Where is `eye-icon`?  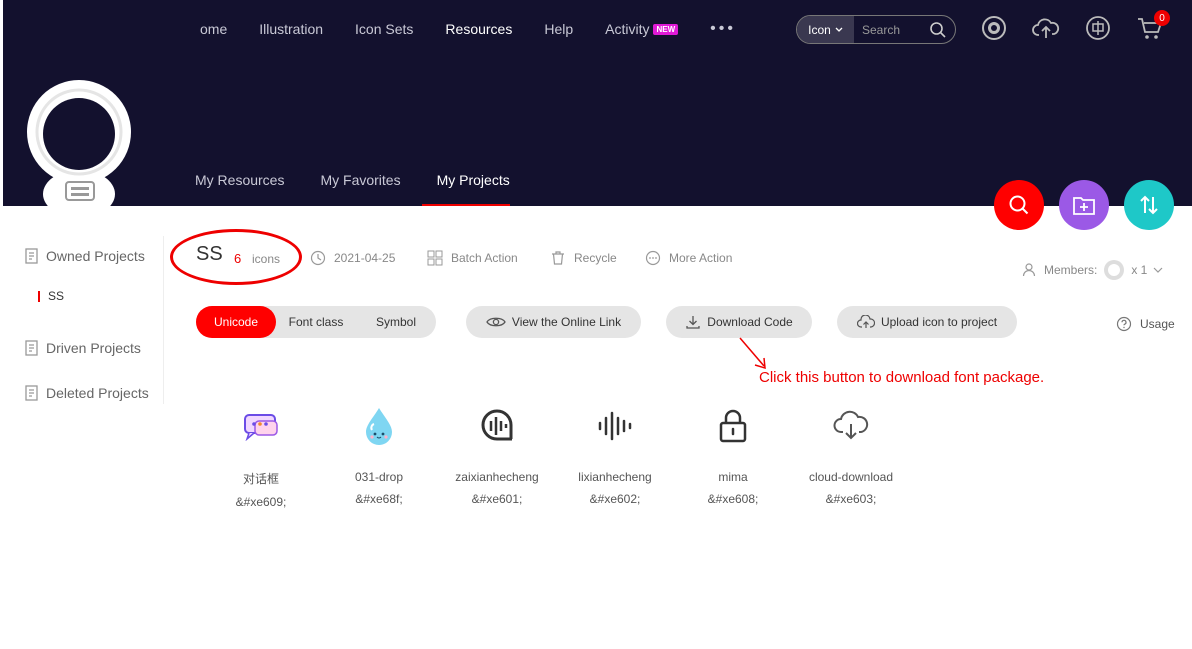
eye-icon is located at coordinates (496, 322).